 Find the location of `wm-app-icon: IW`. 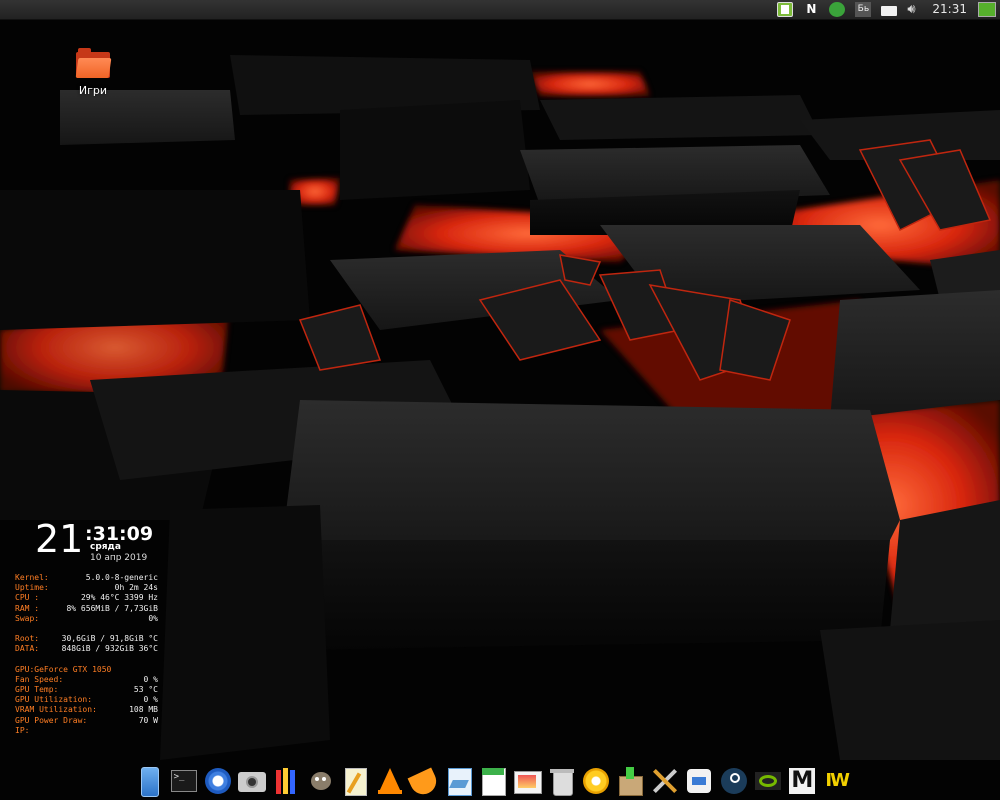

wm-app-icon: IW is located at coordinates (837, 781).